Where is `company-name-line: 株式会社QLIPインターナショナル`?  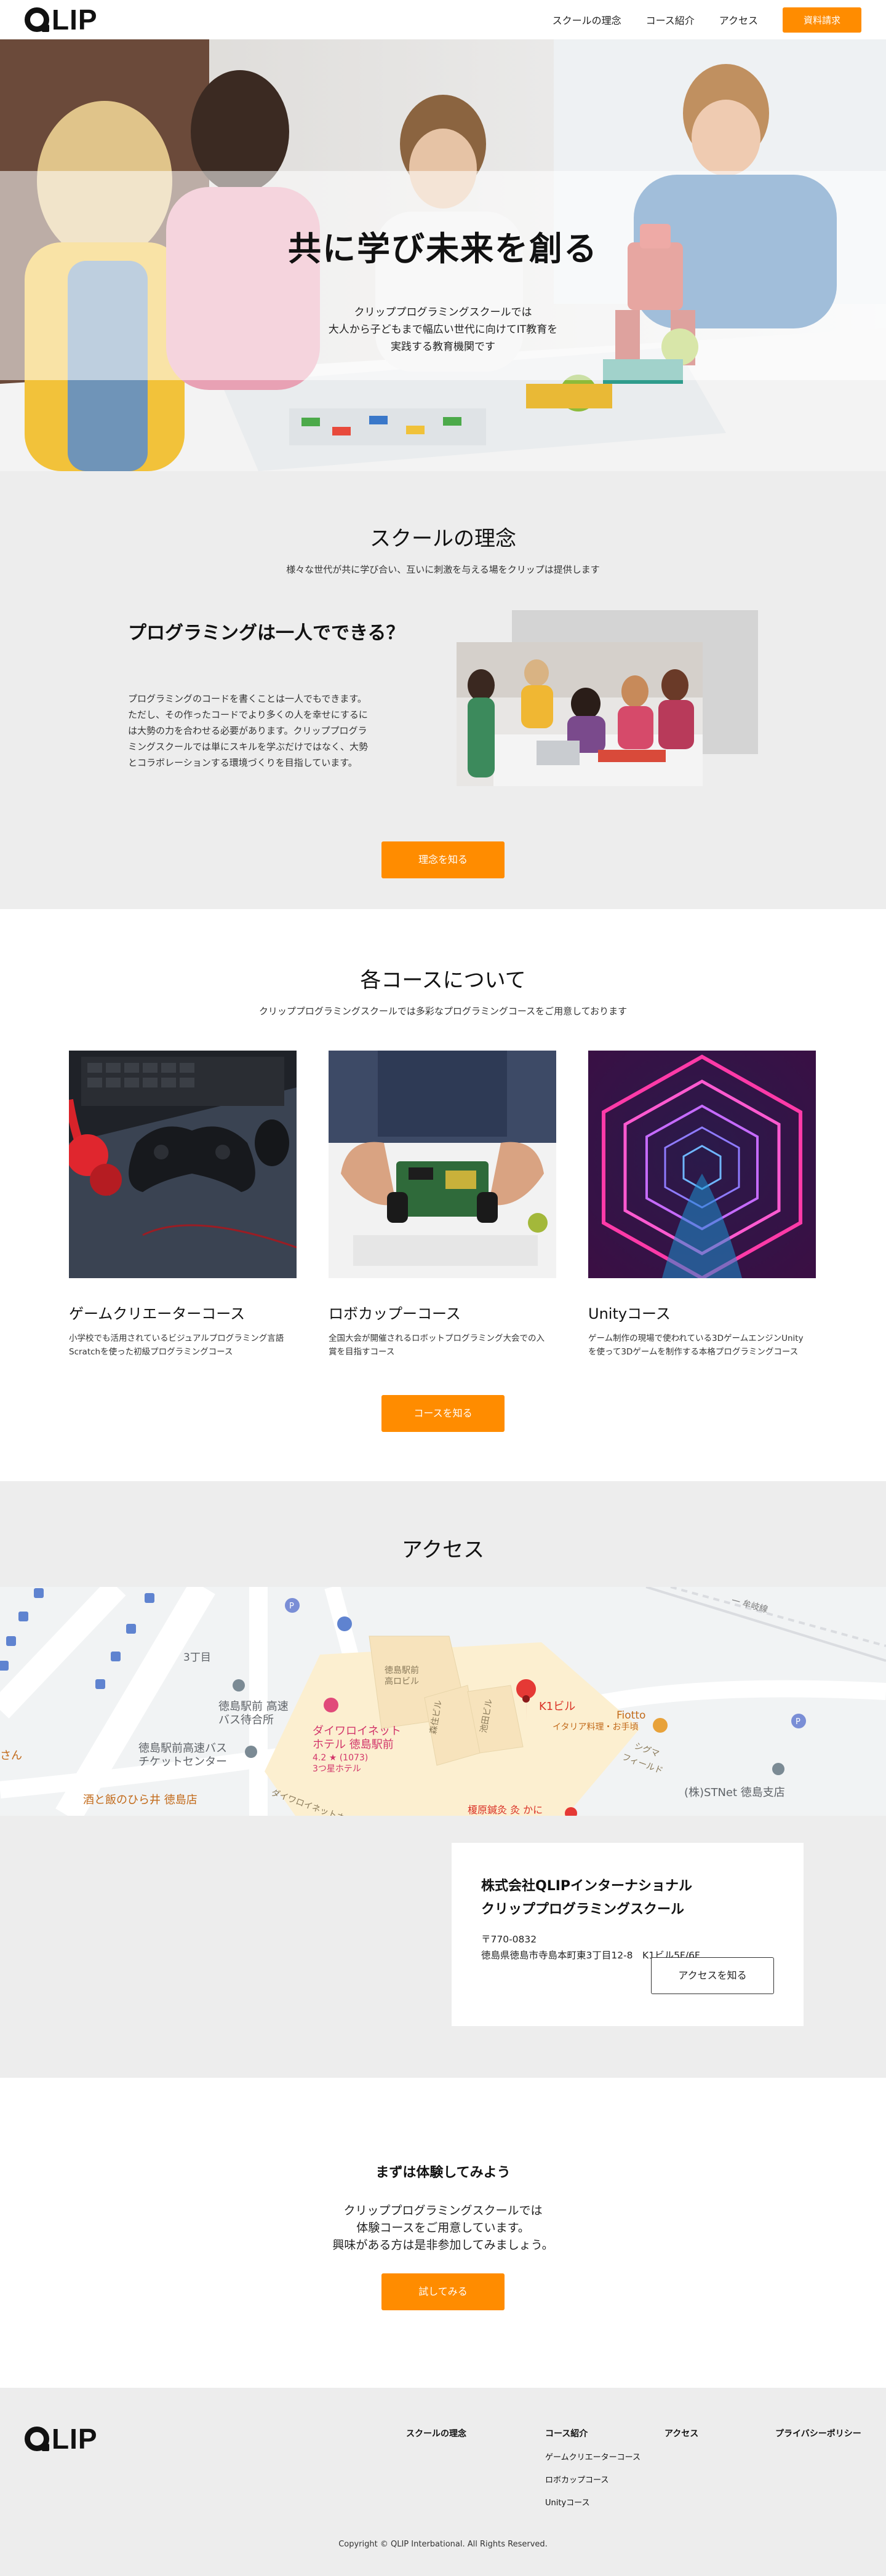
company-name-line: 株式会社QLIPインターナショナル is located at coordinates (587, 1886).